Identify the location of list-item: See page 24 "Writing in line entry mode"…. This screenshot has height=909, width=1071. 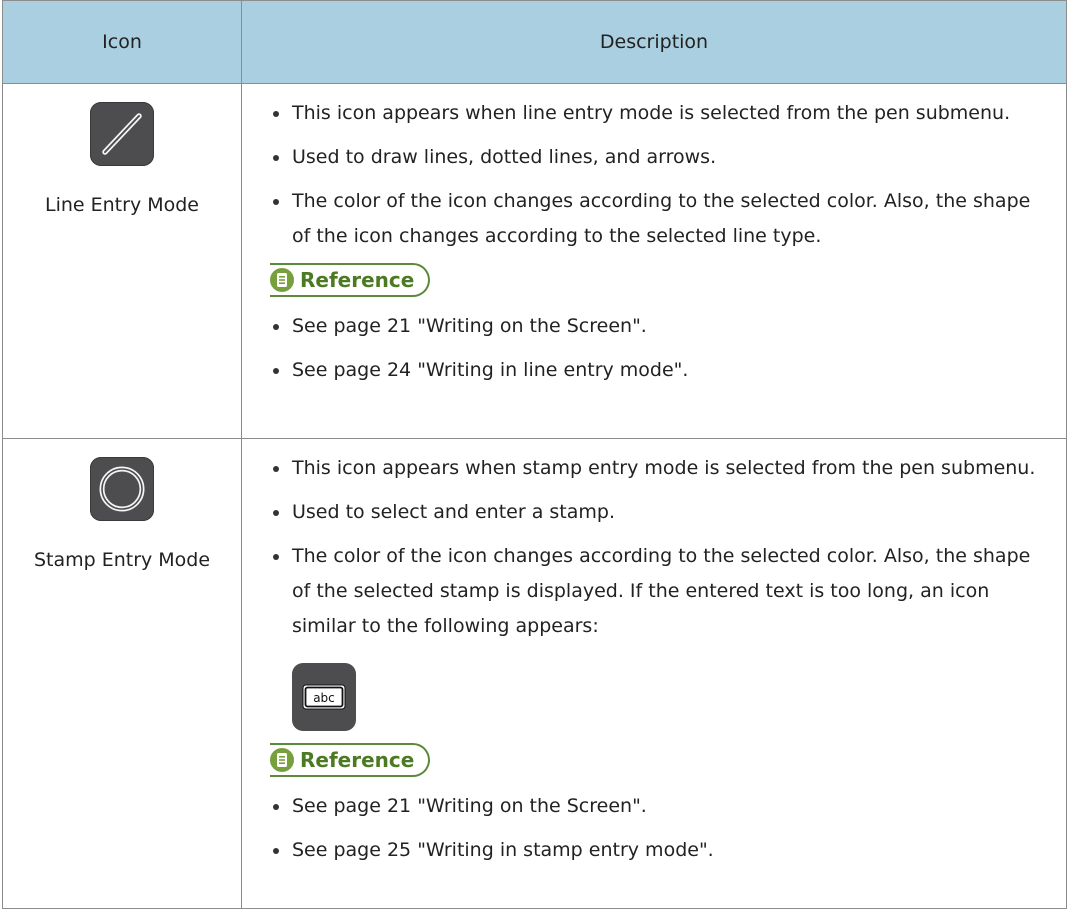
(657, 370).